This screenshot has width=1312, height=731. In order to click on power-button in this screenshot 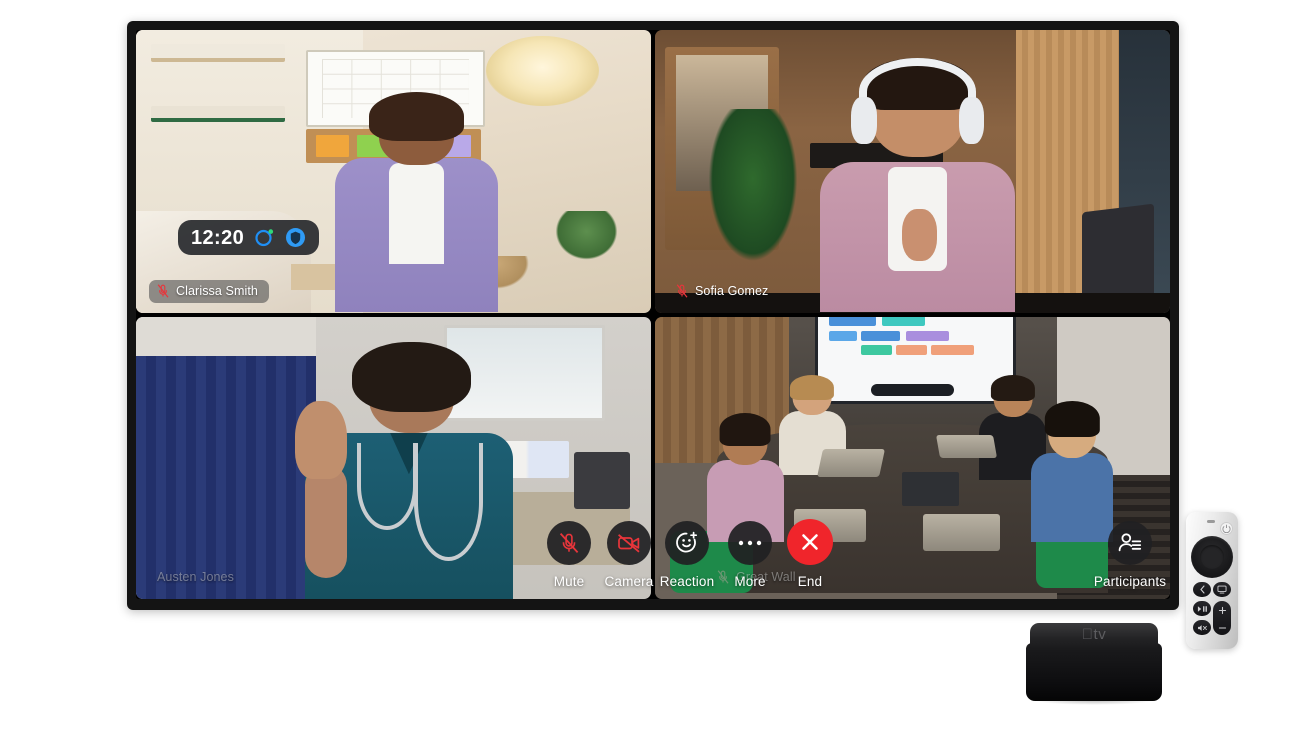, I will do `click(1226, 528)`.